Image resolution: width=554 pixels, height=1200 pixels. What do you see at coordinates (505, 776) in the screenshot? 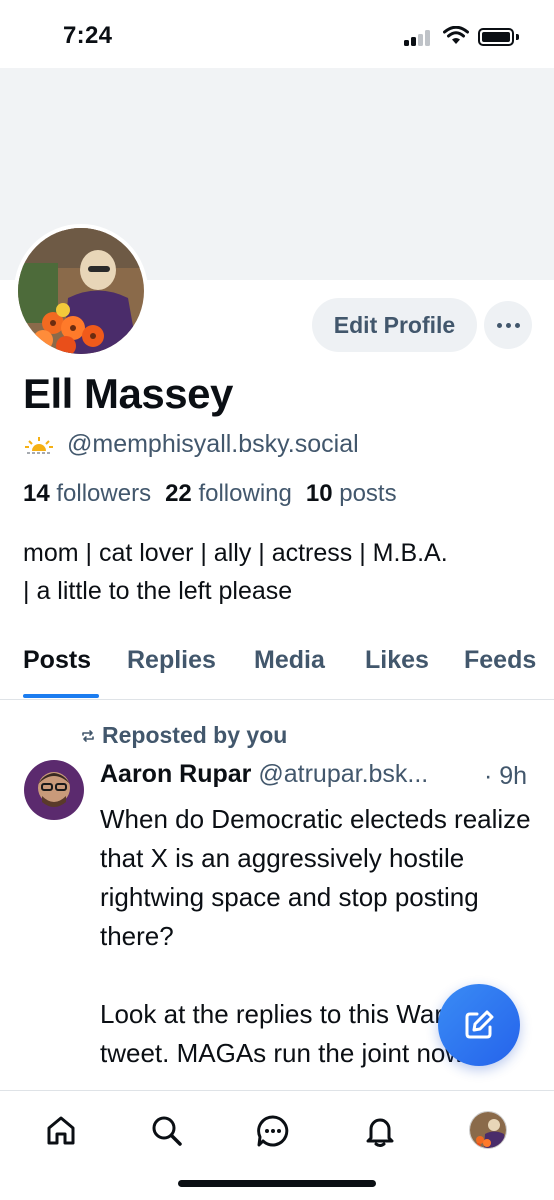
I see `post-timestamp: · 9h` at bounding box center [505, 776].